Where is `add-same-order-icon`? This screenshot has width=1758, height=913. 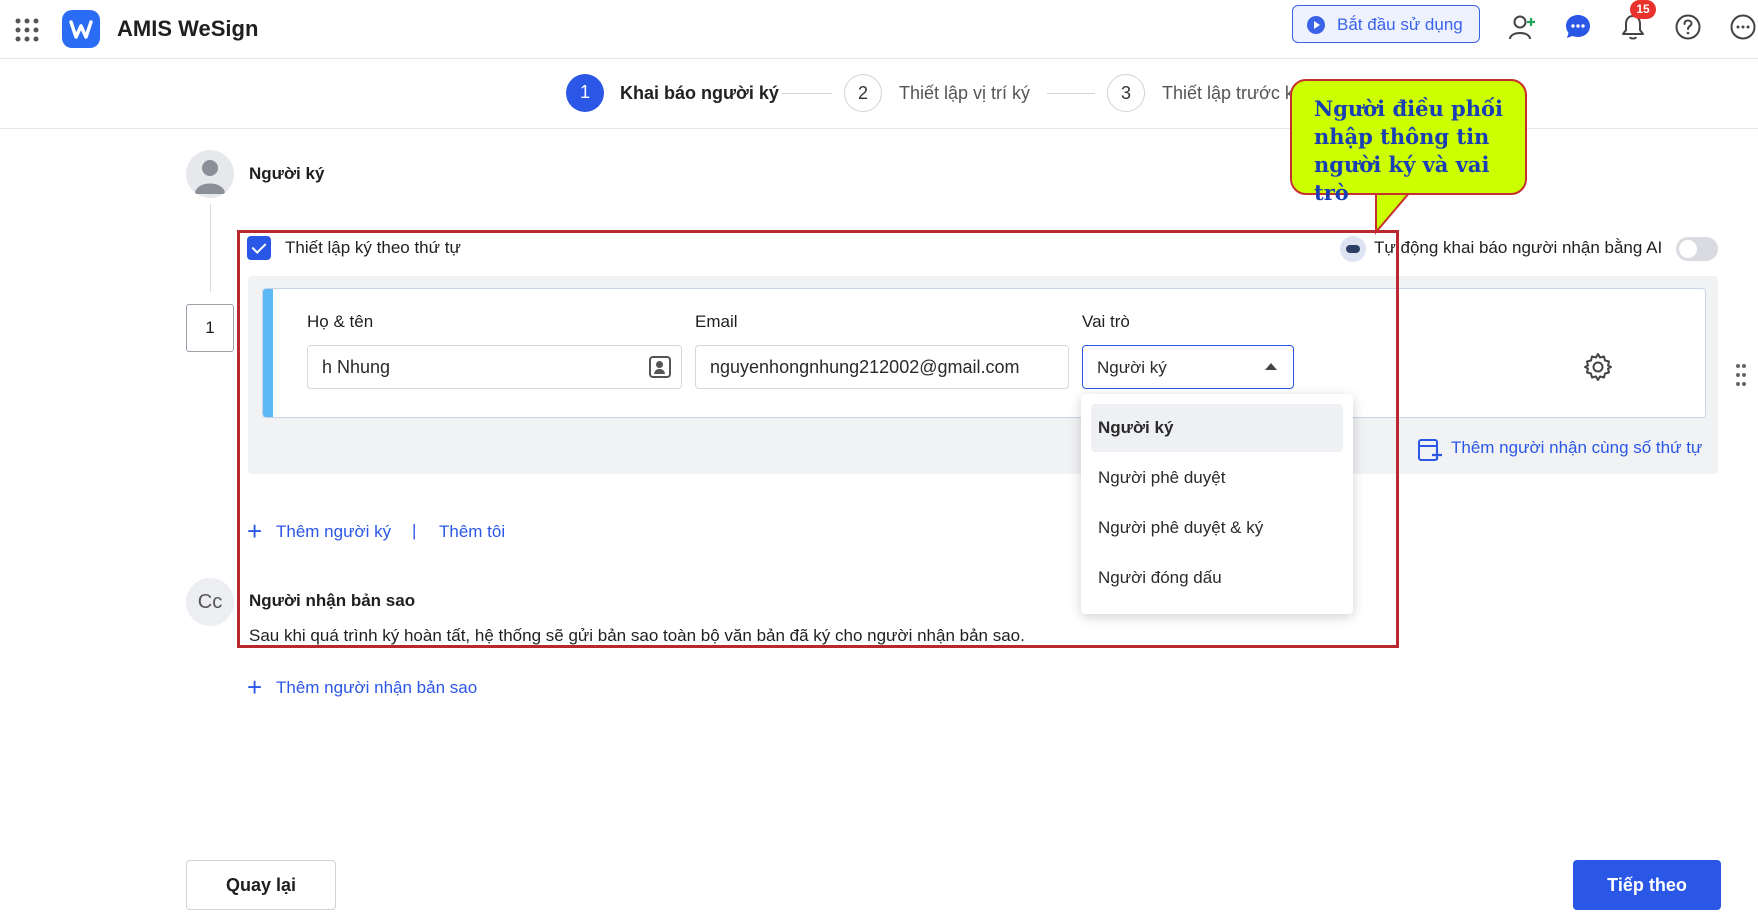
add-same-order-icon is located at coordinates (1430, 449).